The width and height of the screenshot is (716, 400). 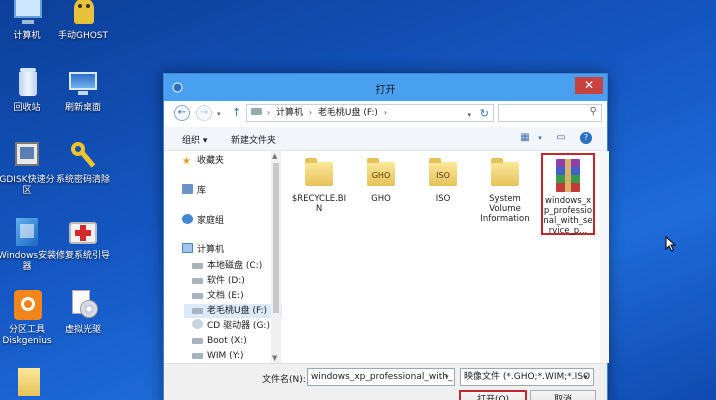 I want to click on desktop-icon-recycle-bin: 回收站, so click(x=28, y=90).